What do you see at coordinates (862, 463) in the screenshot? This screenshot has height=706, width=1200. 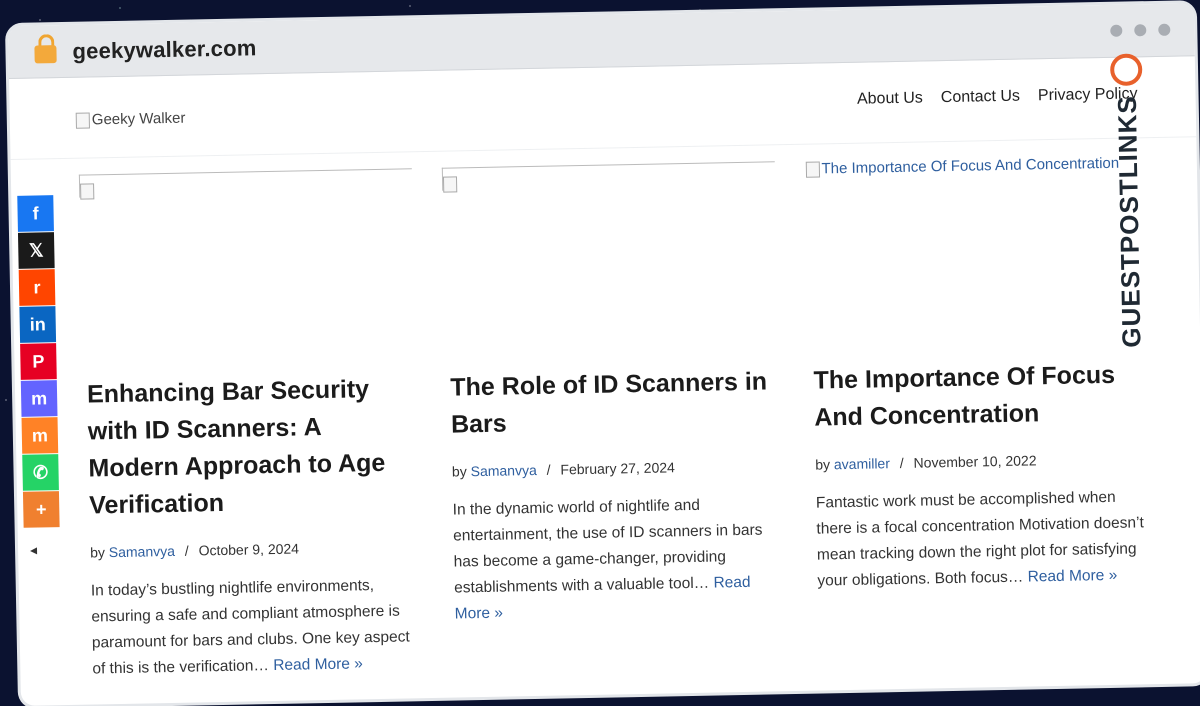 I see `post-author: avamiller` at bounding box center [862, 463].